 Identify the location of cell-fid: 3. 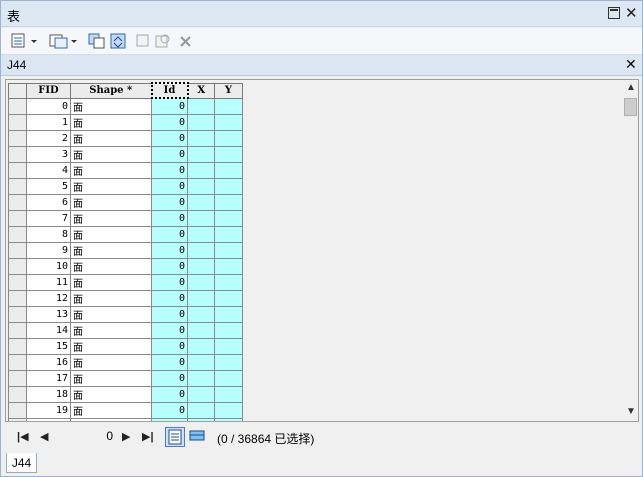
(48, 154).